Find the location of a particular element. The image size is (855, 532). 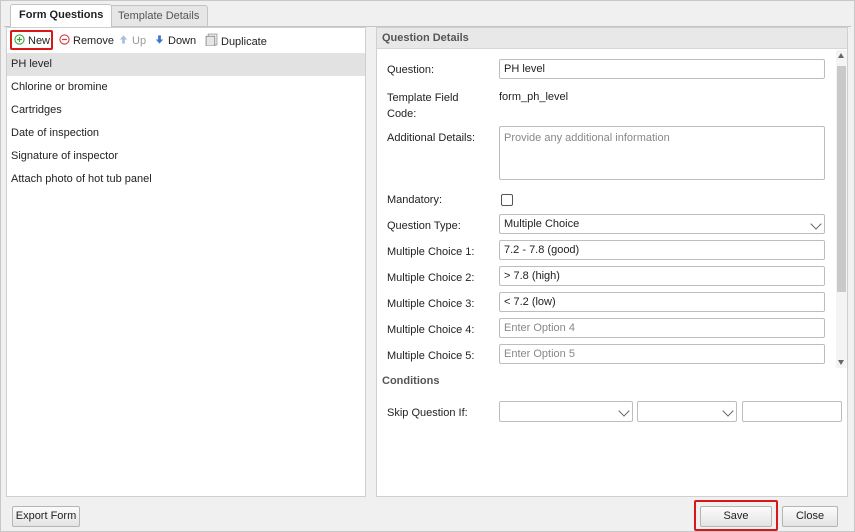

mandatory-label: Mandatory: is located at coordinates (415, 200).